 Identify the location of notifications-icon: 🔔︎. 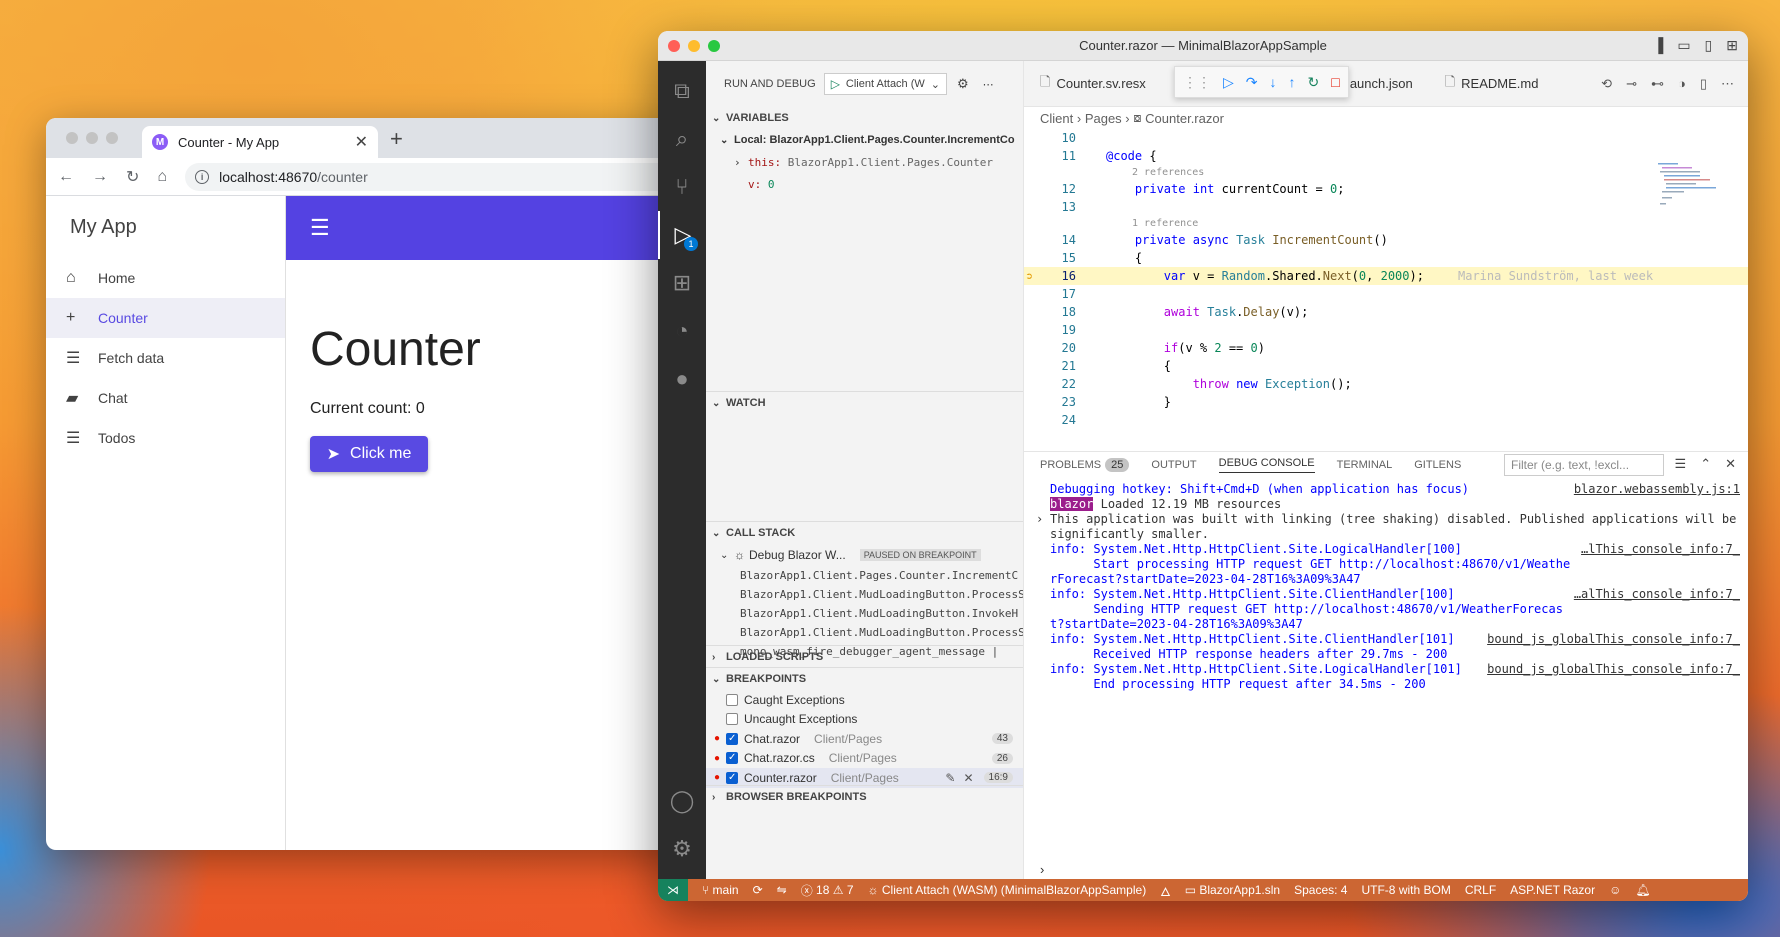
(1642, 890).